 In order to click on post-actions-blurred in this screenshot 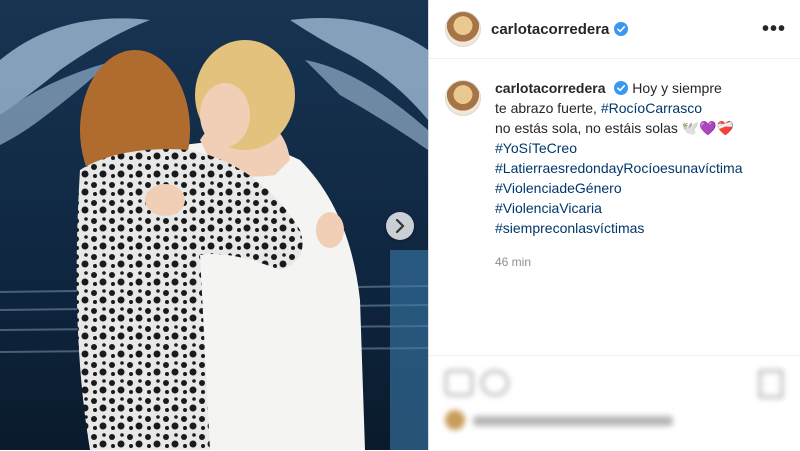, I will do `click(614, 403)`.